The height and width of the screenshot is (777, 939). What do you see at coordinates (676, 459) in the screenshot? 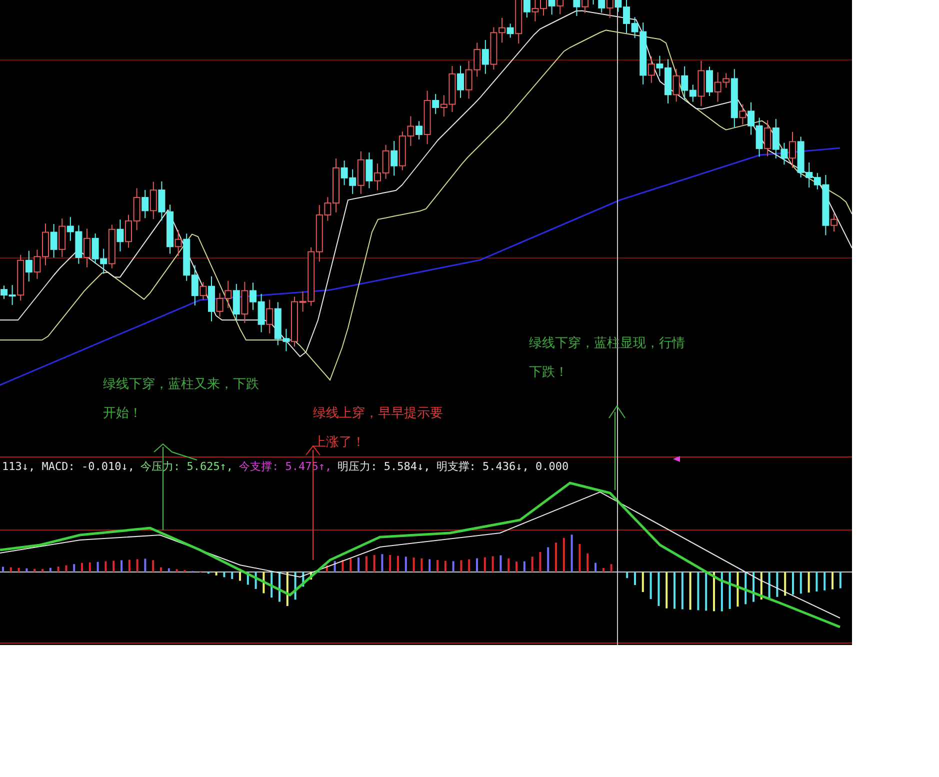
I see `marker-icon` at bounding box center [676, 459].